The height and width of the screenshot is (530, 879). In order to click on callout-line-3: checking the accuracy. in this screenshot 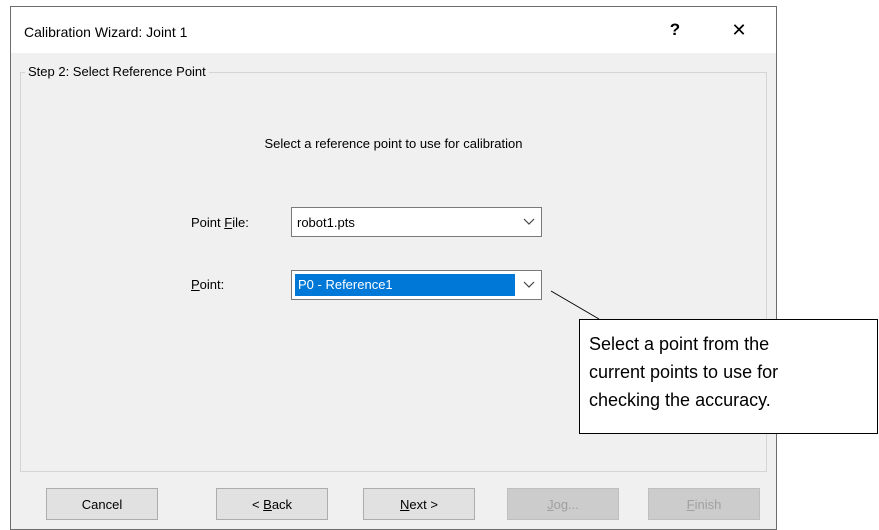, I will do `click(680, 400)`.